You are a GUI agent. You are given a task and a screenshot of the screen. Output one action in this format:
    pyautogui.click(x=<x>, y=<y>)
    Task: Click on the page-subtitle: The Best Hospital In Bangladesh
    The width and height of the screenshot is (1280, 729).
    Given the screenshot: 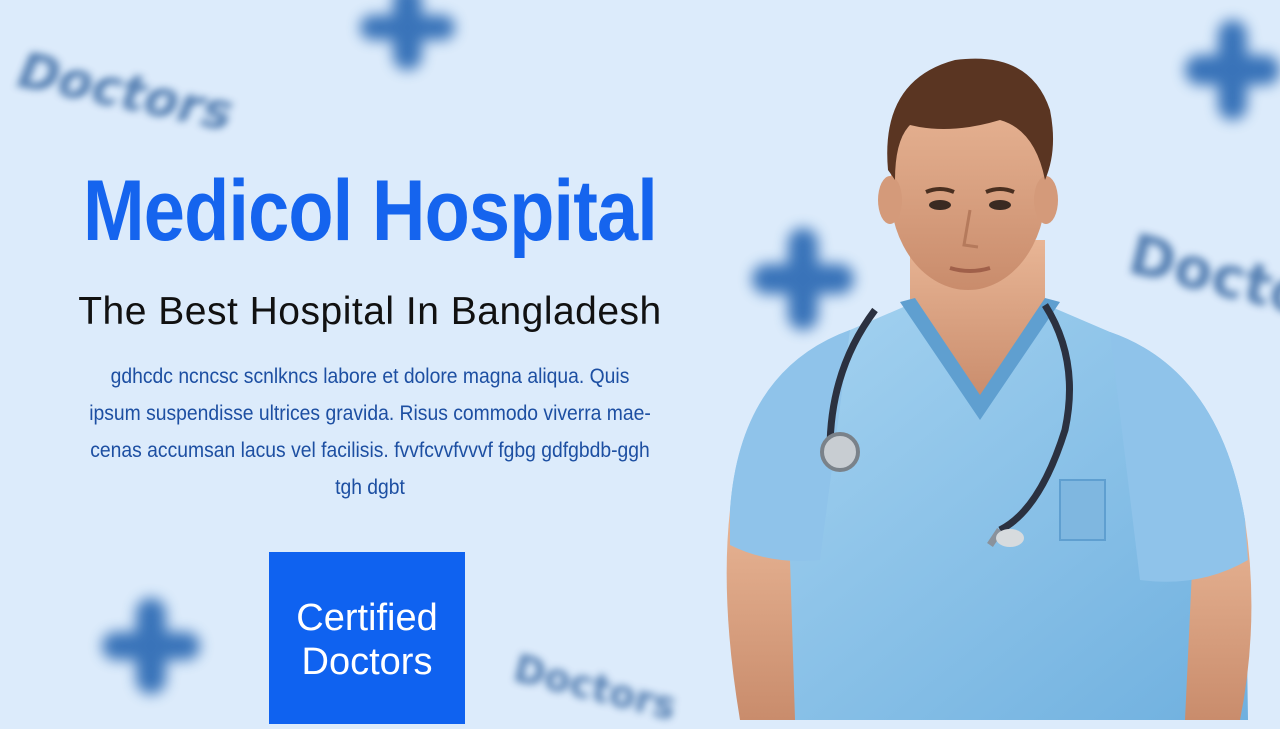 What is the action you would take?
    pyautogui.click(x=370, y=311)
    